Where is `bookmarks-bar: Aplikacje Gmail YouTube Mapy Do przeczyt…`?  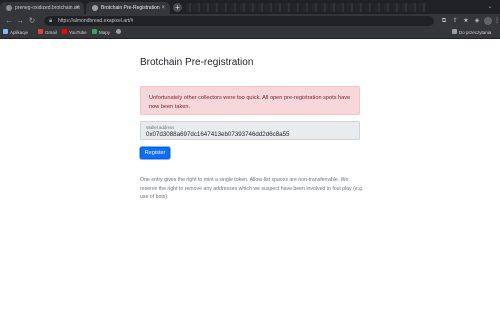
bookmarks-bar: Aplikacje Gmail YouTube Mapy Do przeczyt… is located at coordinates (250, 33).